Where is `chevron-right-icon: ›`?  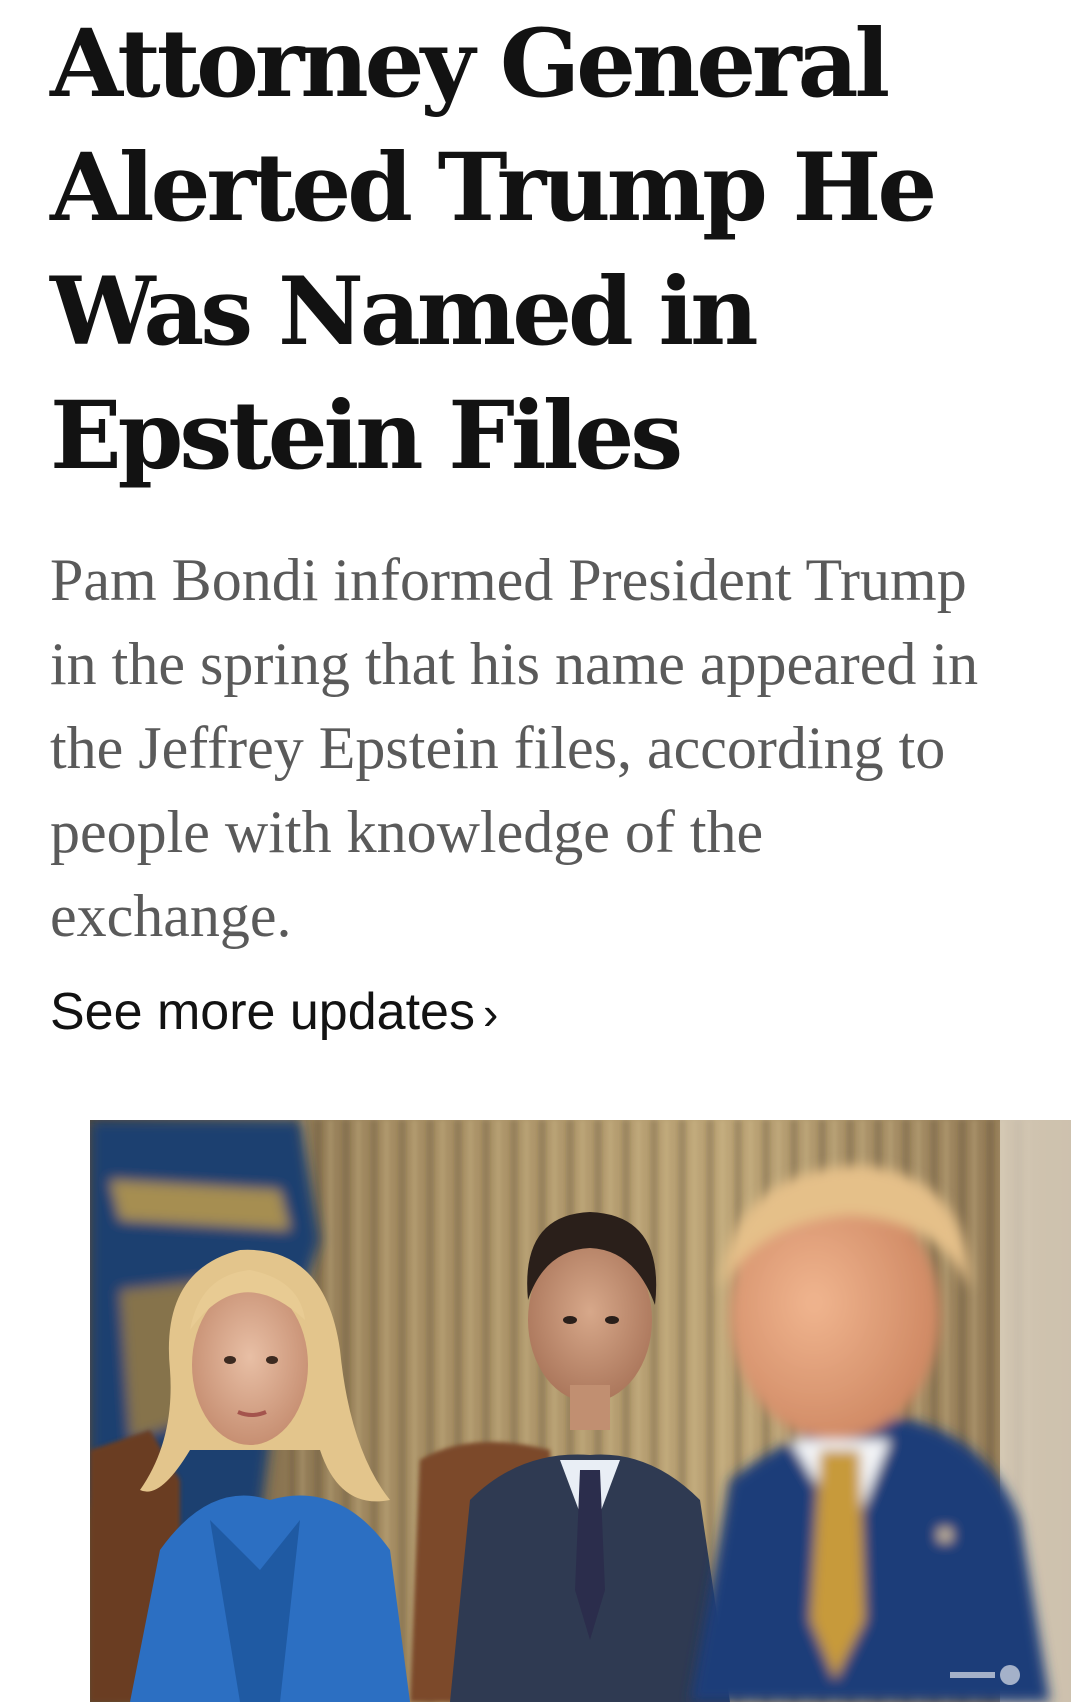 chevron-right-icon: › is located at coordinates (490, 1013).